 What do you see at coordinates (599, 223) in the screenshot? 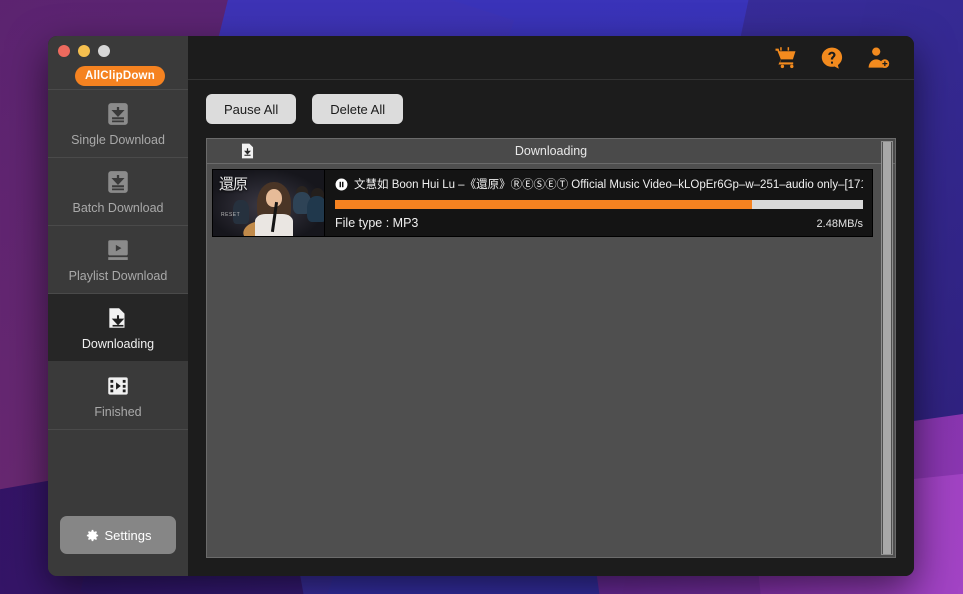
I see `row-meta: File type : MP3 2.48MB/s` at bounding box center [599, 223].